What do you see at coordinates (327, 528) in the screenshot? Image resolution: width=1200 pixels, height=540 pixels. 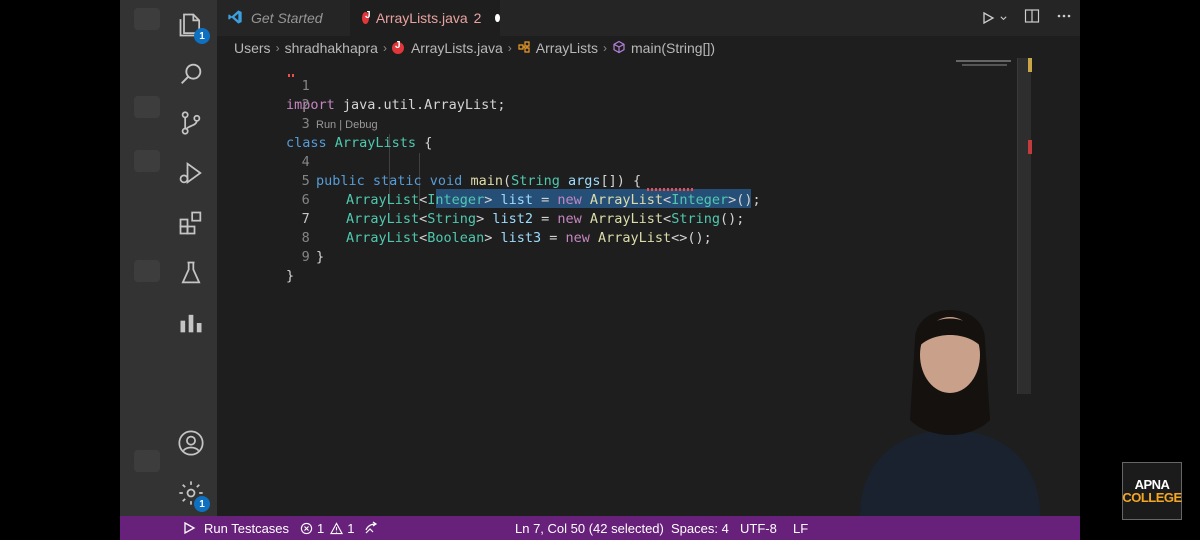 I see `problems-indicator: 1 1` at bounding box center [327, 528].